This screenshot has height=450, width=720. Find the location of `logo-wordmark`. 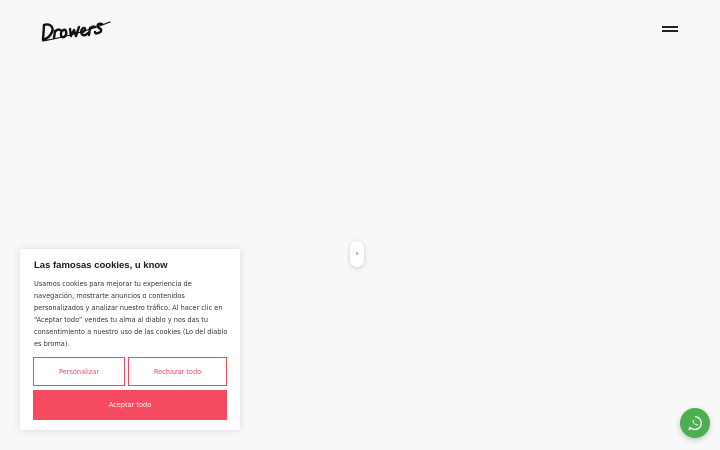

logo-wordmark is located at coordinates (76, 31).